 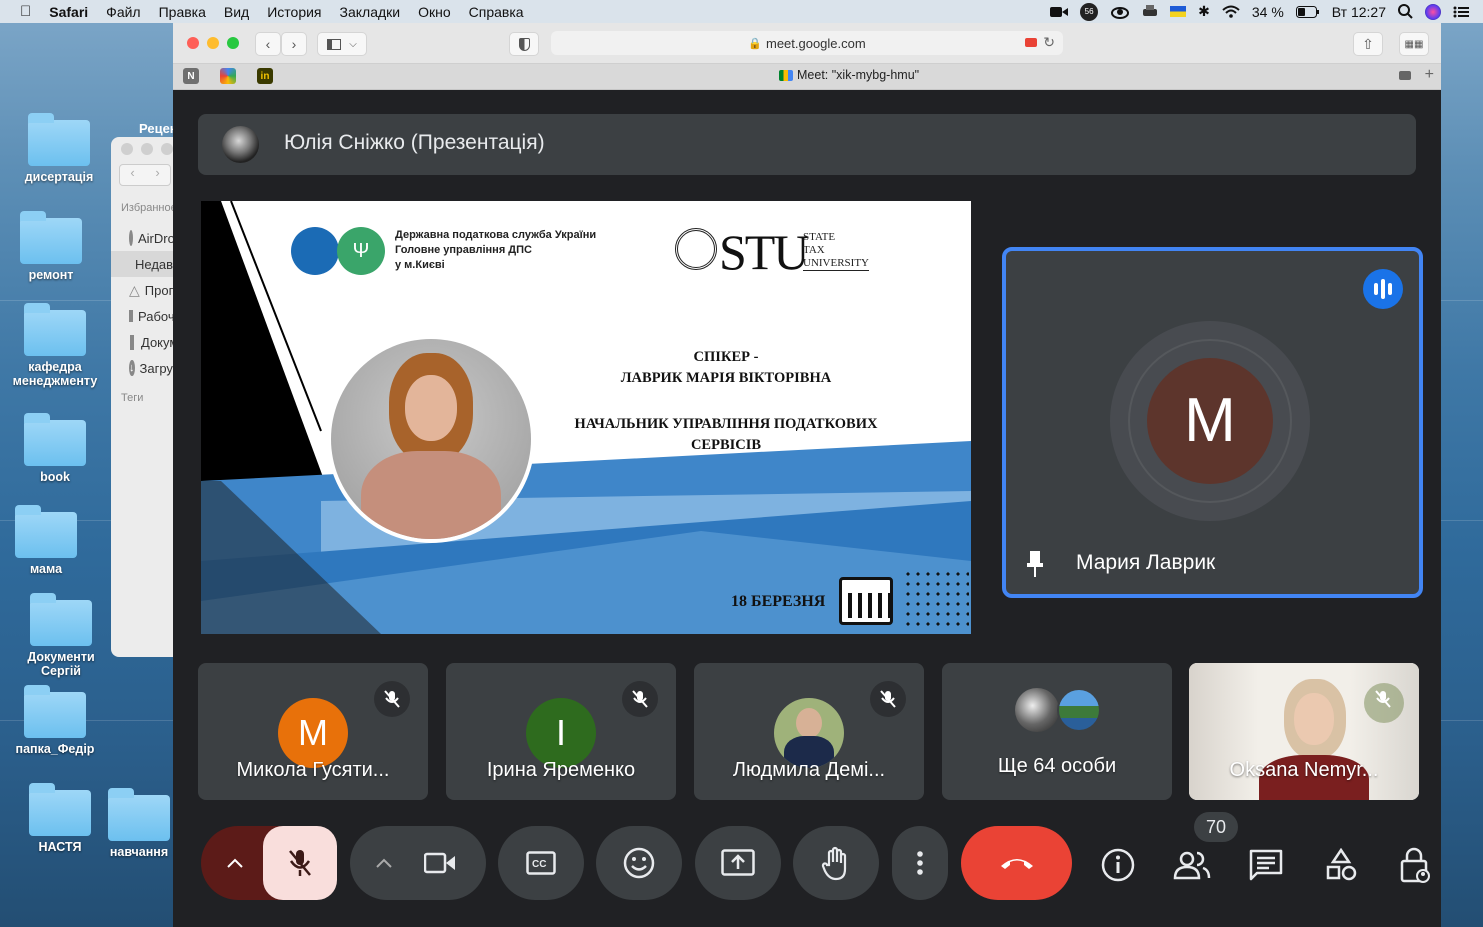 I want to click on share-button: ⇧, so click(x=1368, y=44).